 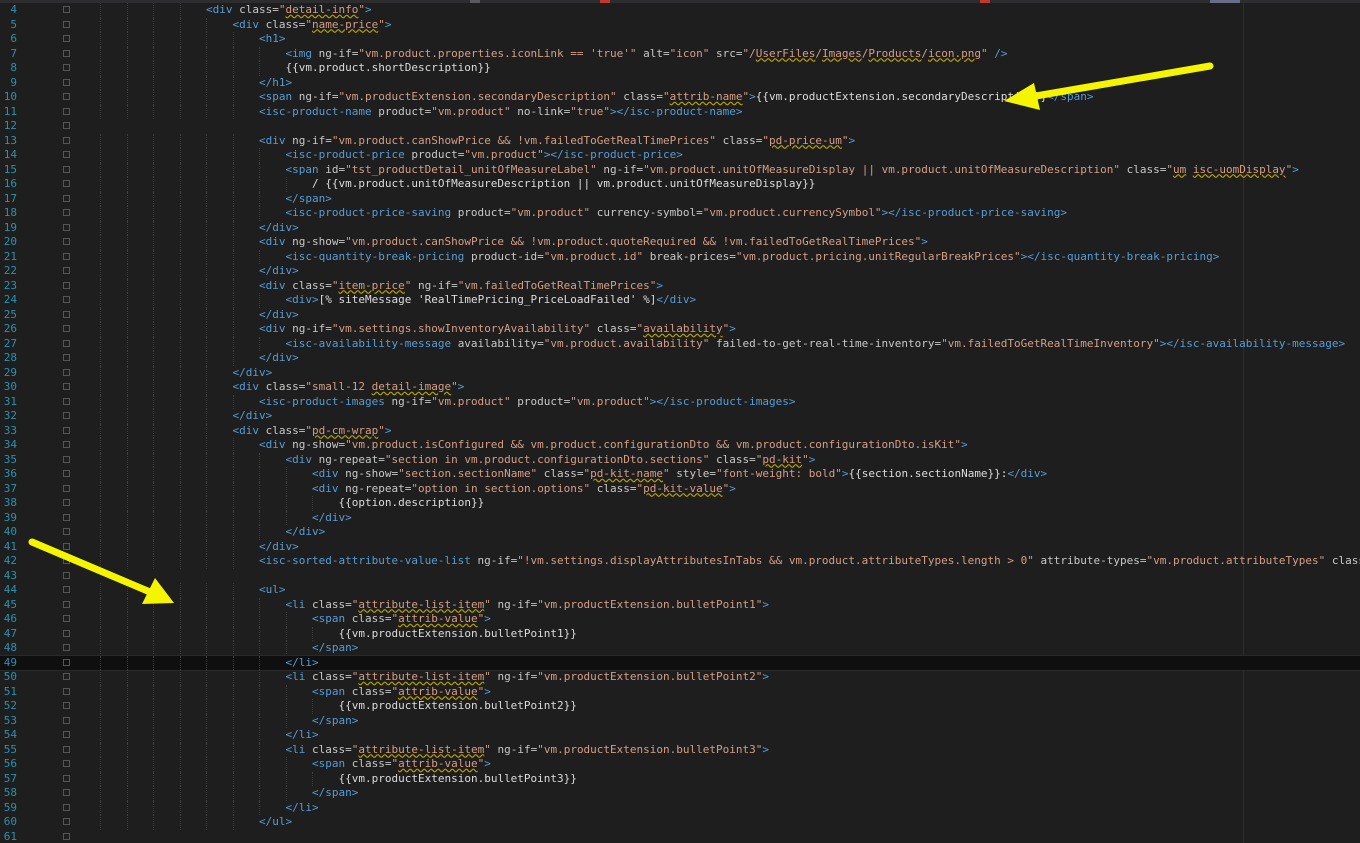 What do you see at coordinates (680, 227) in the screenshot?
I see `code-line: 19 </div>` at bounding box center [680, 227].